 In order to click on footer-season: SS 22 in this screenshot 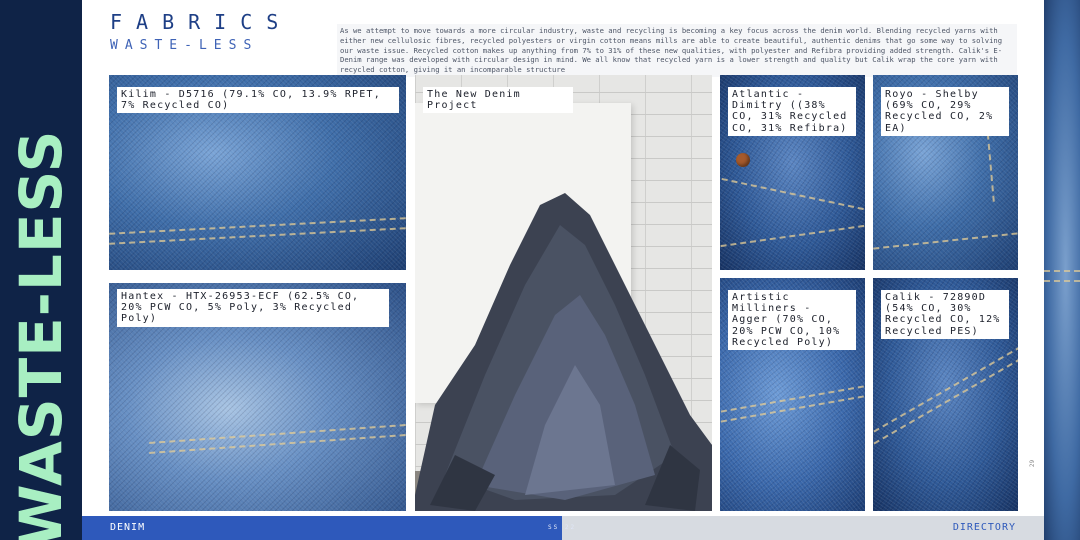, I will do `click(562, 527)`.